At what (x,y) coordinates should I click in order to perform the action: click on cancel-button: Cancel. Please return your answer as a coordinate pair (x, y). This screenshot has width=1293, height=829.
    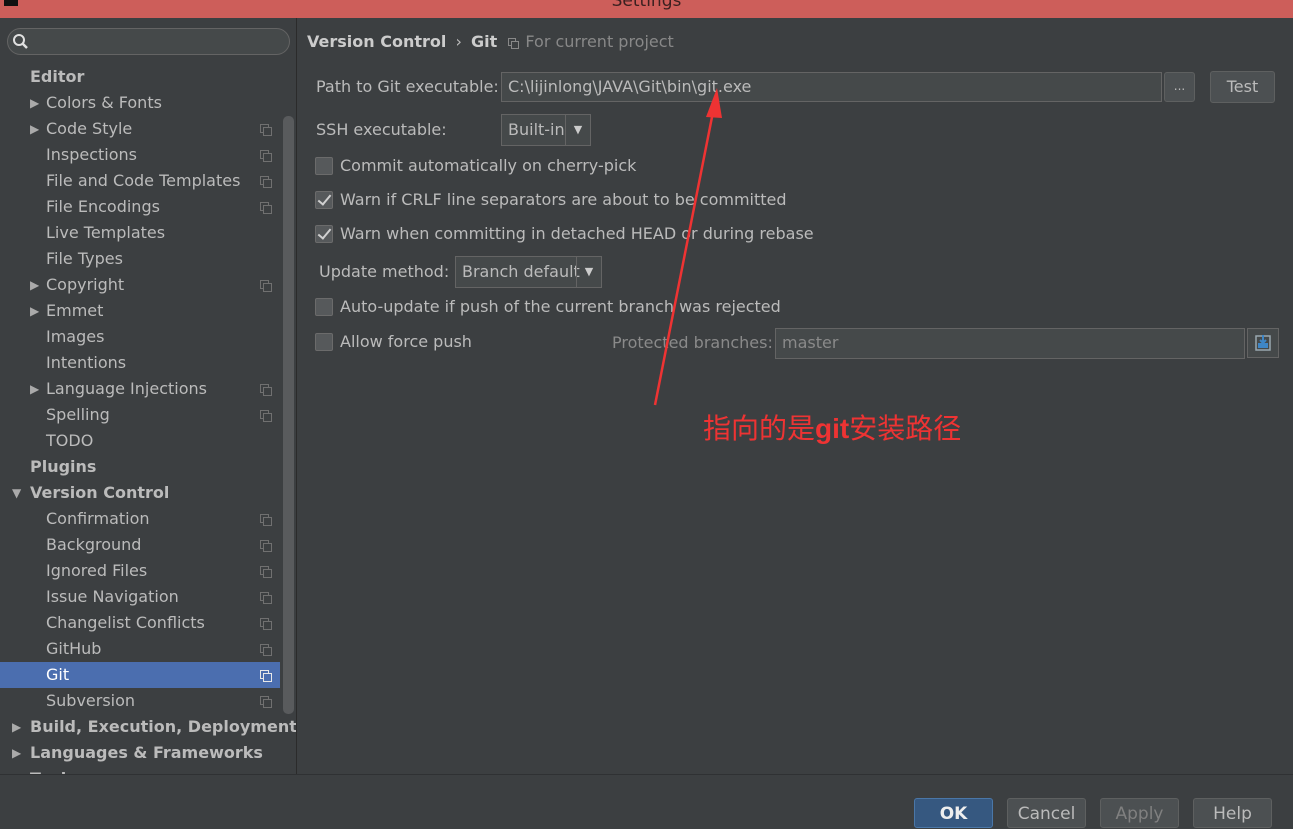
    Looking at the image, I should click on (1046, 813).